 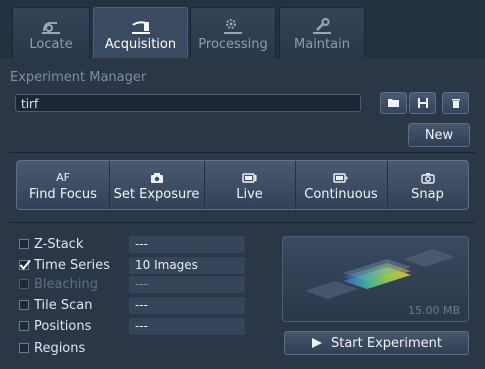 What do you see at coordinates (375, 279) in the screenshot?
I see `experiment-preview: 15.00 MB` at bounding box center [375, 279].